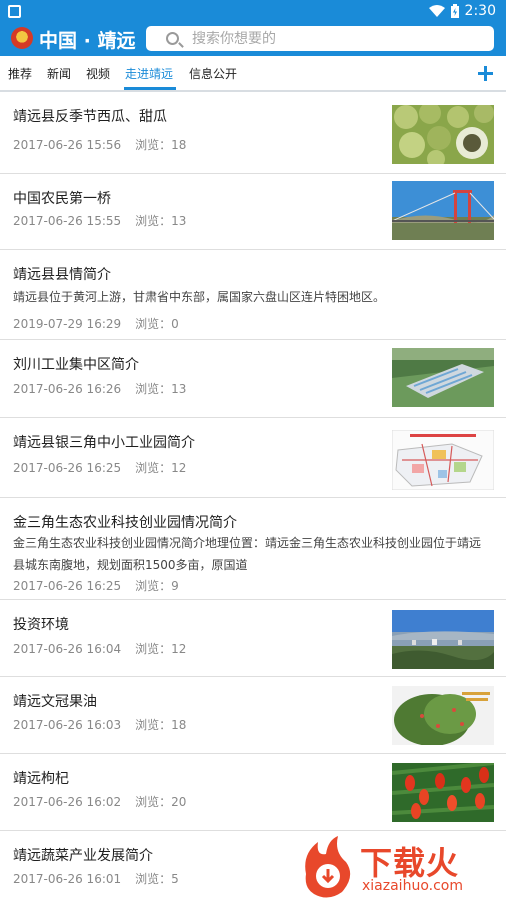 This screenshot has width=506, height=904. I want to click on app-header: 中国 · 靖远, so click(253, 40).